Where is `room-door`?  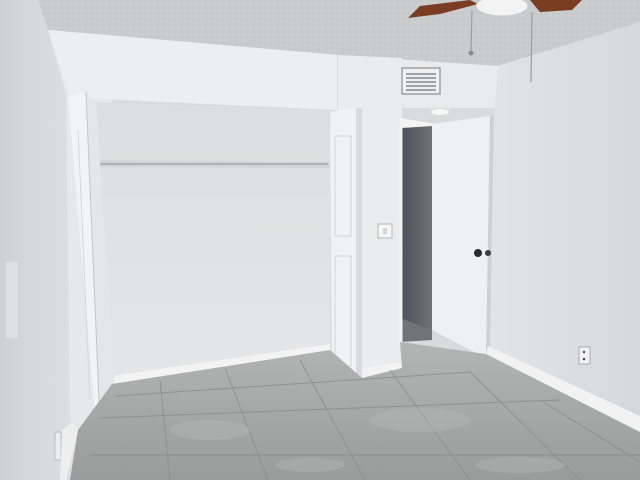 room-door is located at coordinates (461, 237).